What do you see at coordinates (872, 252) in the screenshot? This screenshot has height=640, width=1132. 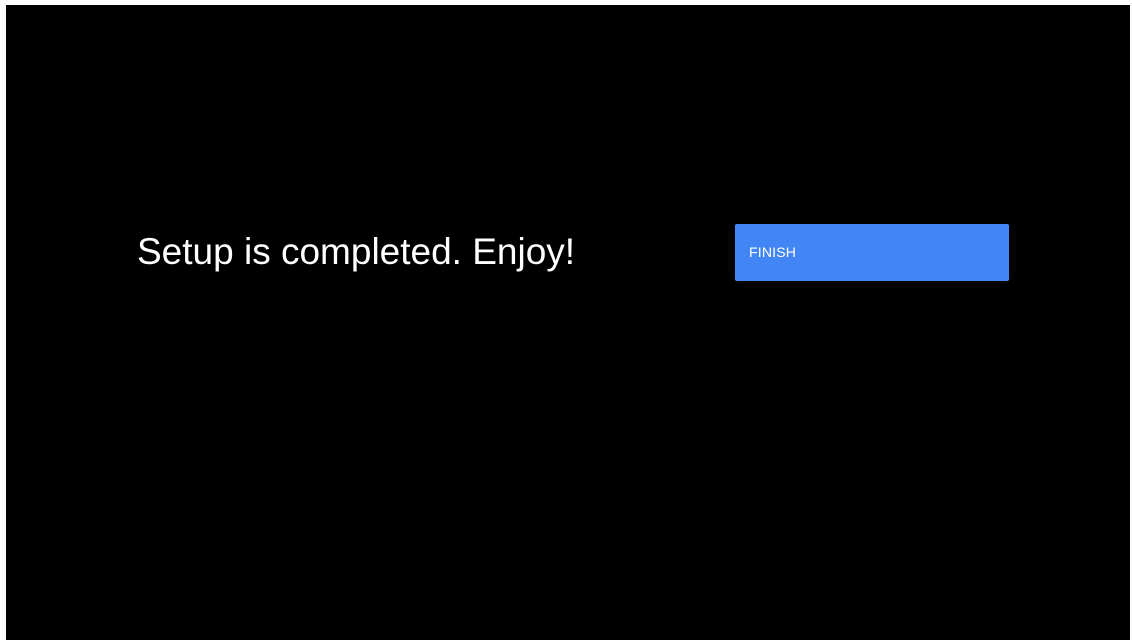 I see `finish-button: FINISH` at bounding box center [872, 252].